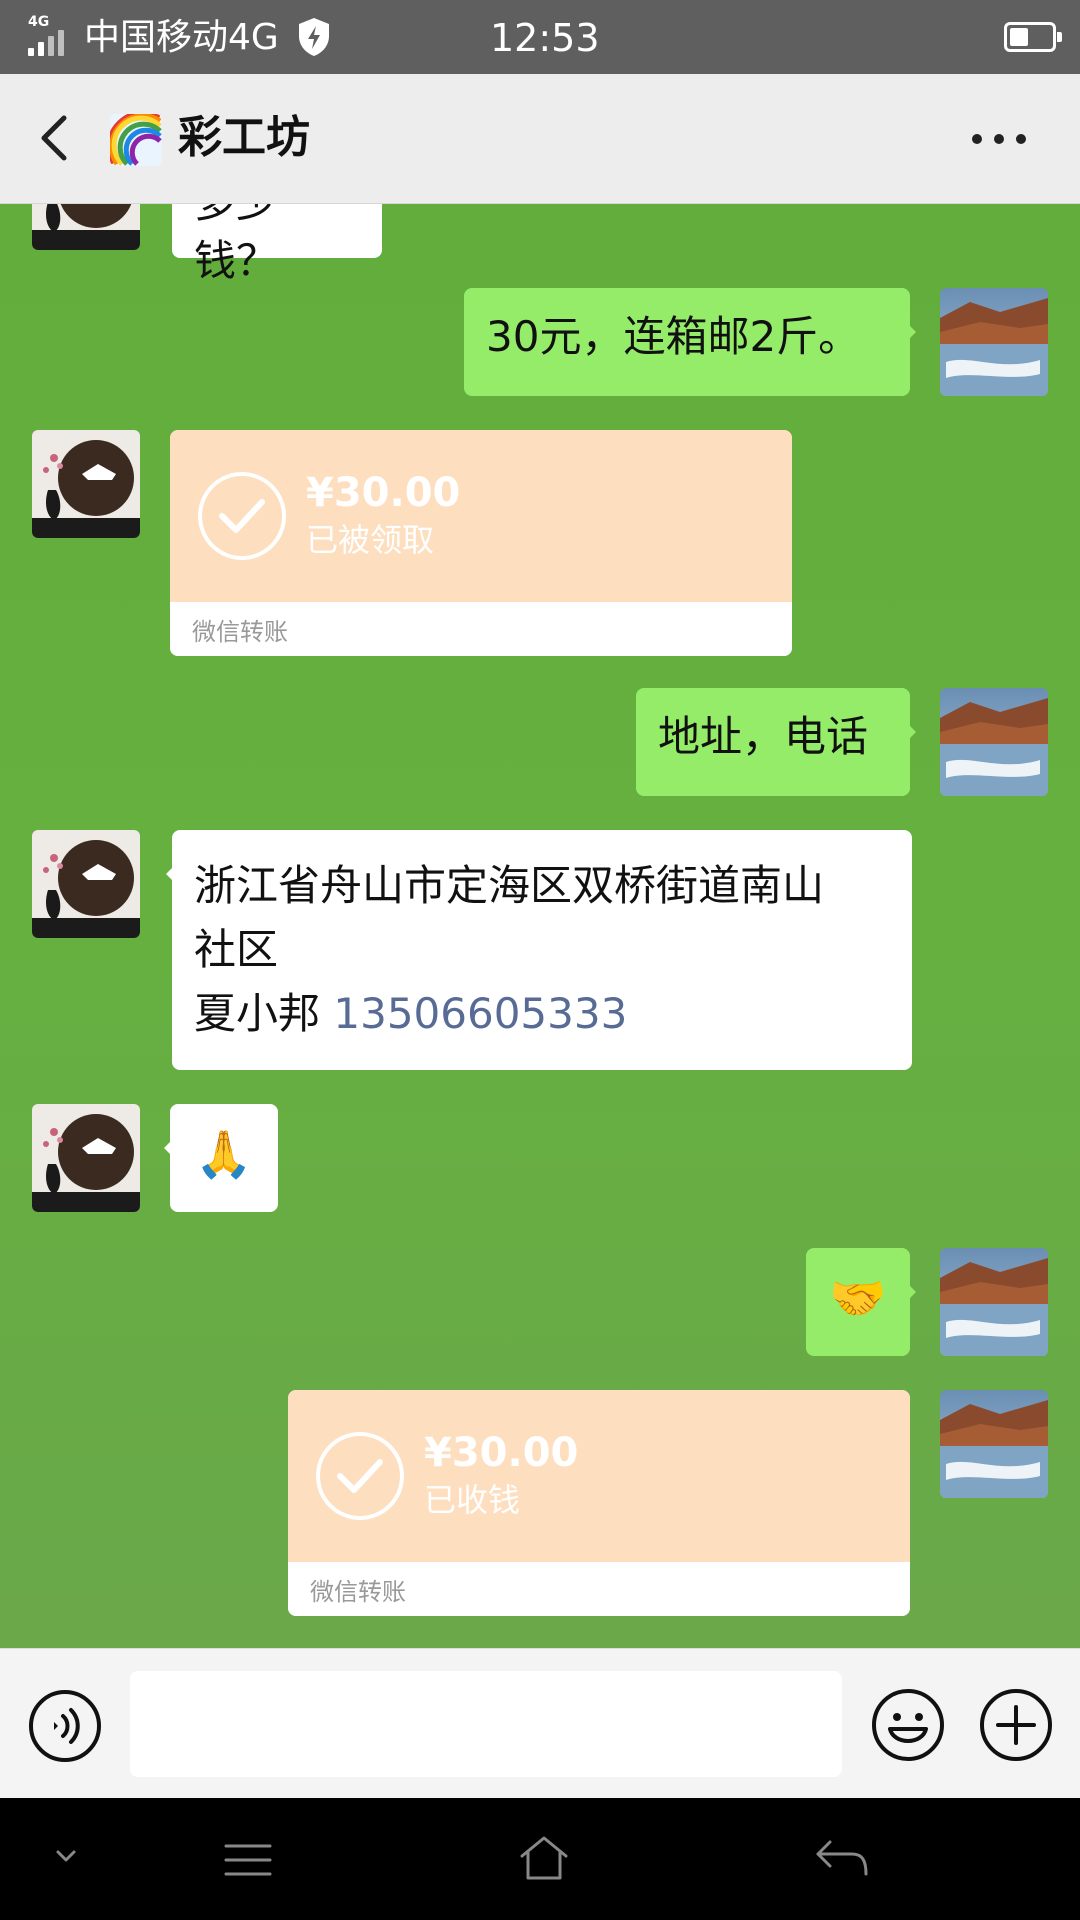 This screenshot has width=1080, height=1920. Describe the element at coordinates (370, 540) in the screenshot. I see `transfer-status: 已被领取` at that location.